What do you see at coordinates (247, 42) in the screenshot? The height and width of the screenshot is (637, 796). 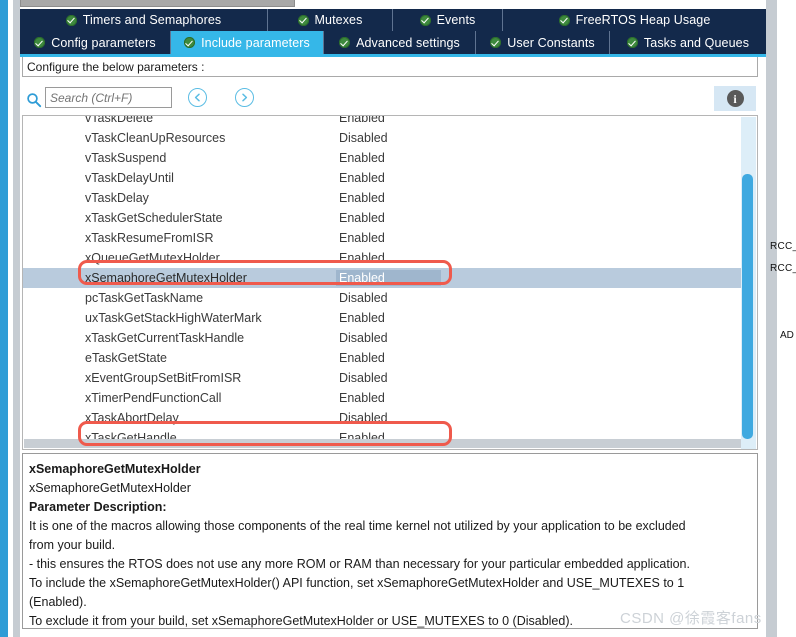 I see `tab-include-parameters: Include parameters` at bounding box center [247, 42].